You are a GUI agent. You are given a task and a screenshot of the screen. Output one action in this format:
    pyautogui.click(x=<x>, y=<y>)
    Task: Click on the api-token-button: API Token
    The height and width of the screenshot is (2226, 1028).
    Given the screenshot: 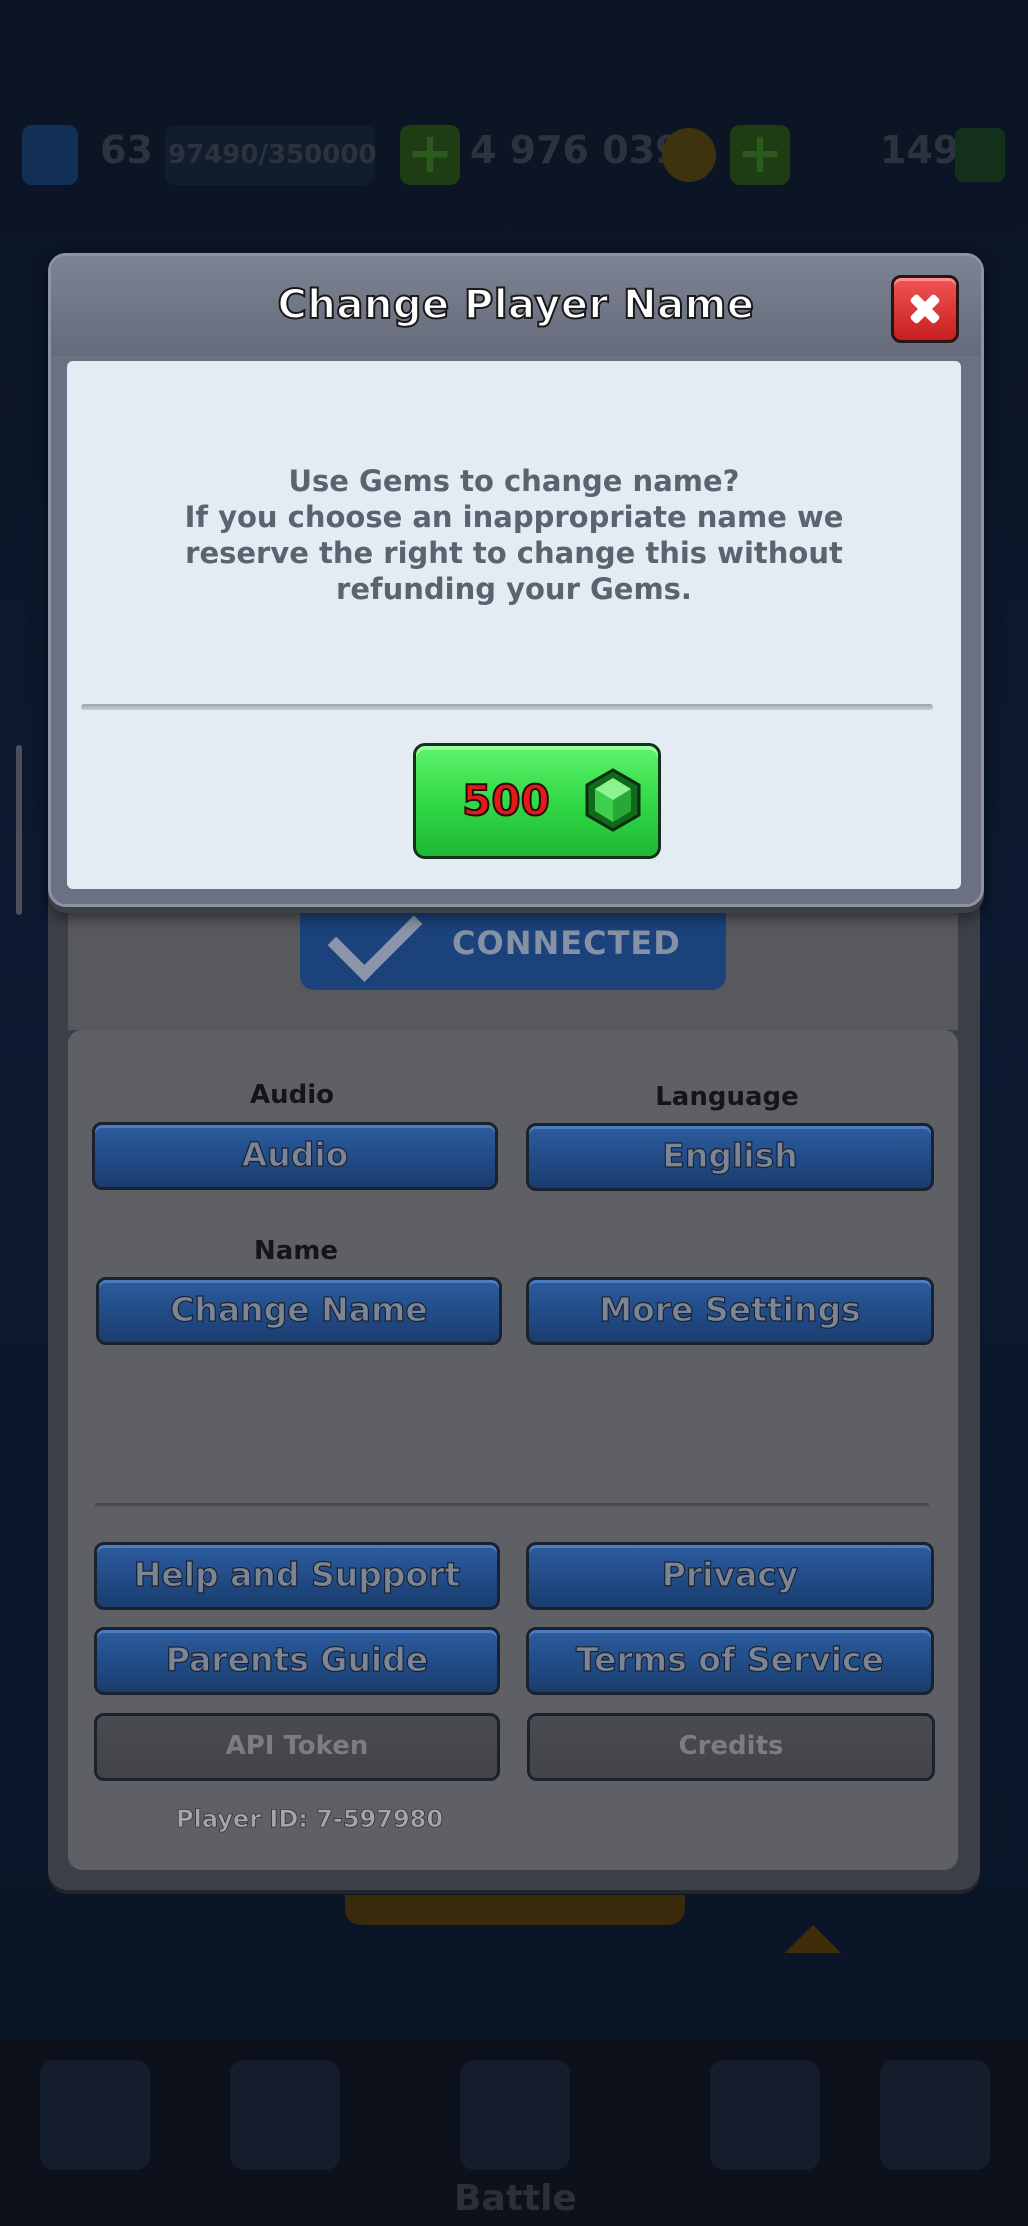 What is the action you would take?
    pyautogui.click(x=297, y=1747)
    